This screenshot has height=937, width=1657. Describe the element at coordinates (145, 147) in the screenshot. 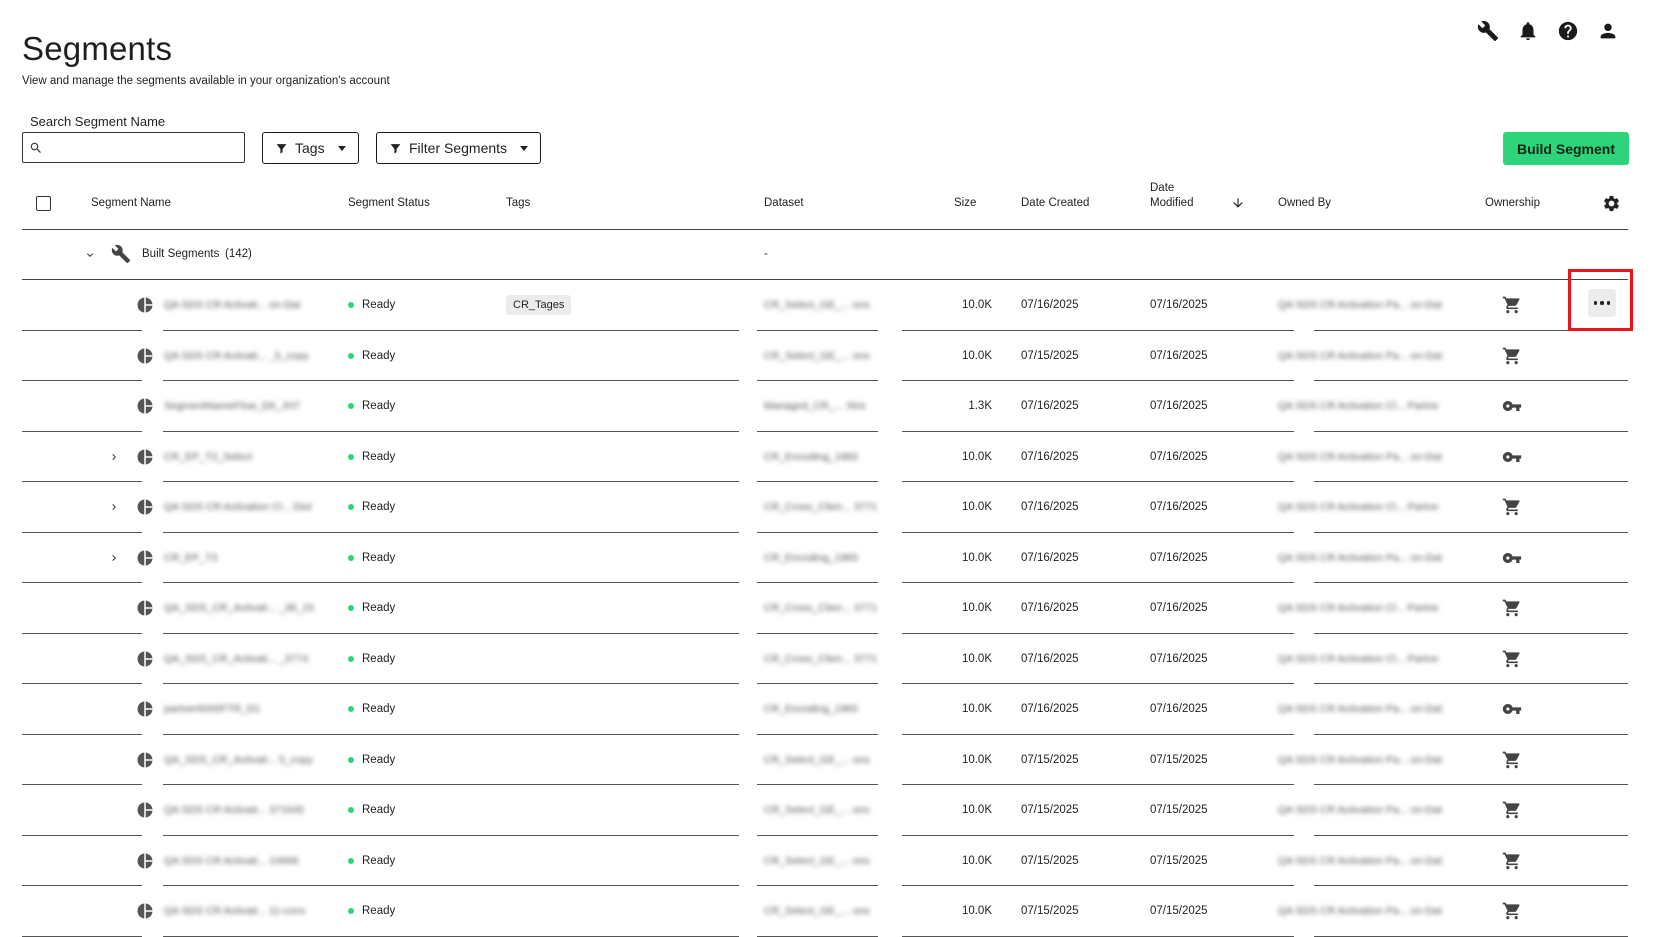

I see `search-input` at that location.